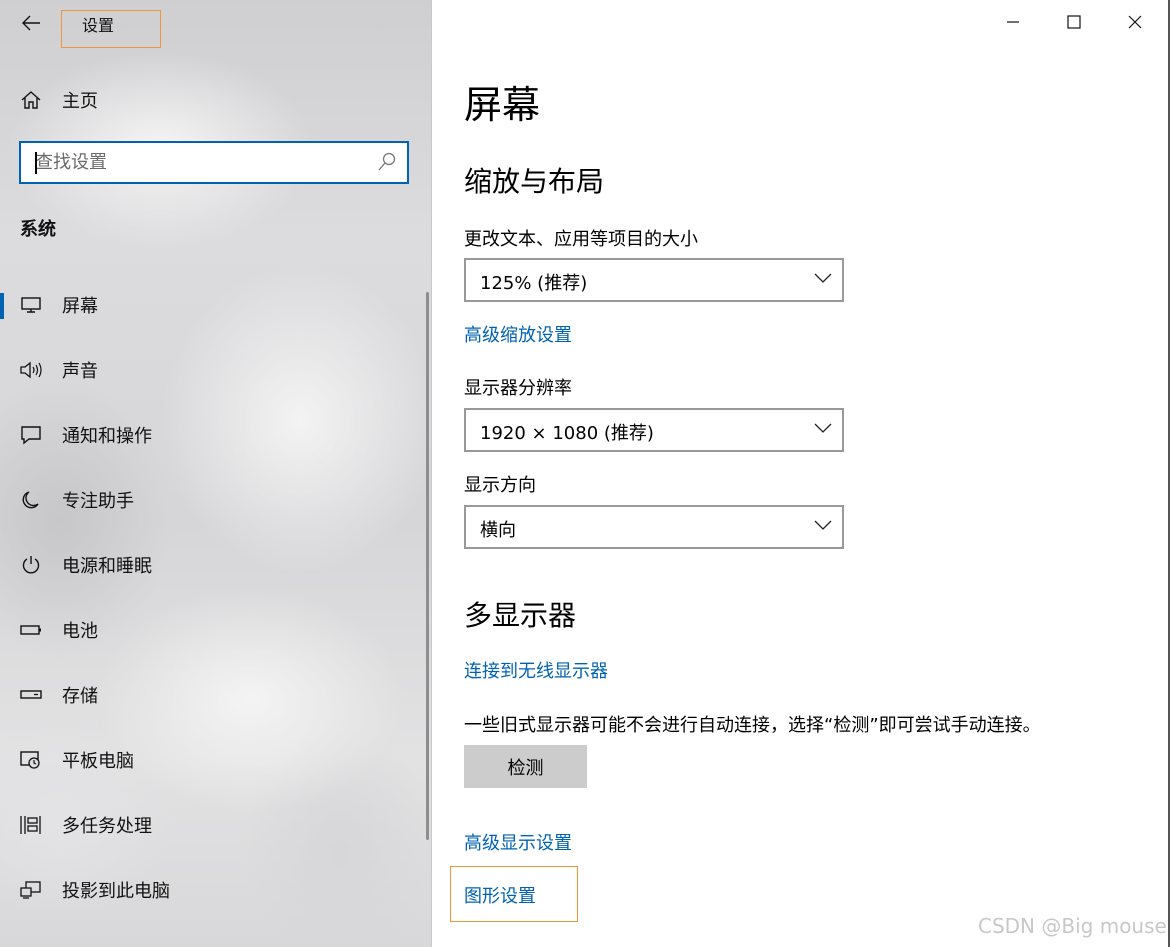 This screenshot has width=1170, height=947. I want to click on scale-dropdown: 125% (推荐), so click(654, 280).